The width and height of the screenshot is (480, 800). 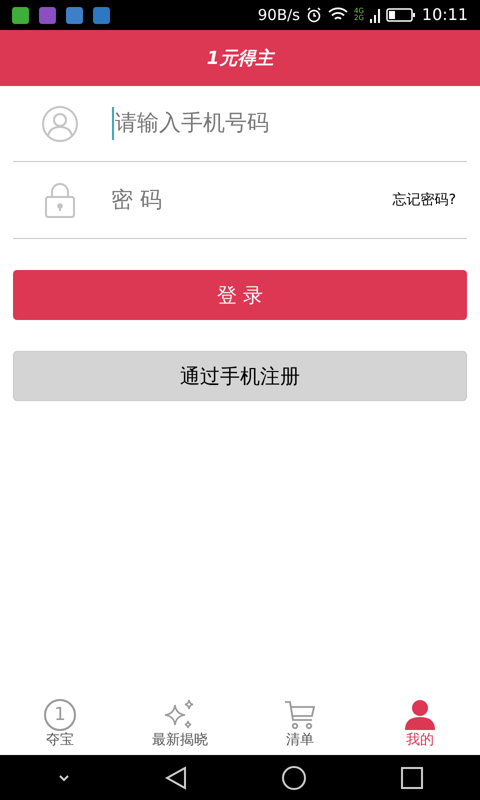 I want to click on lock-icon, so click(x=60, y=200).